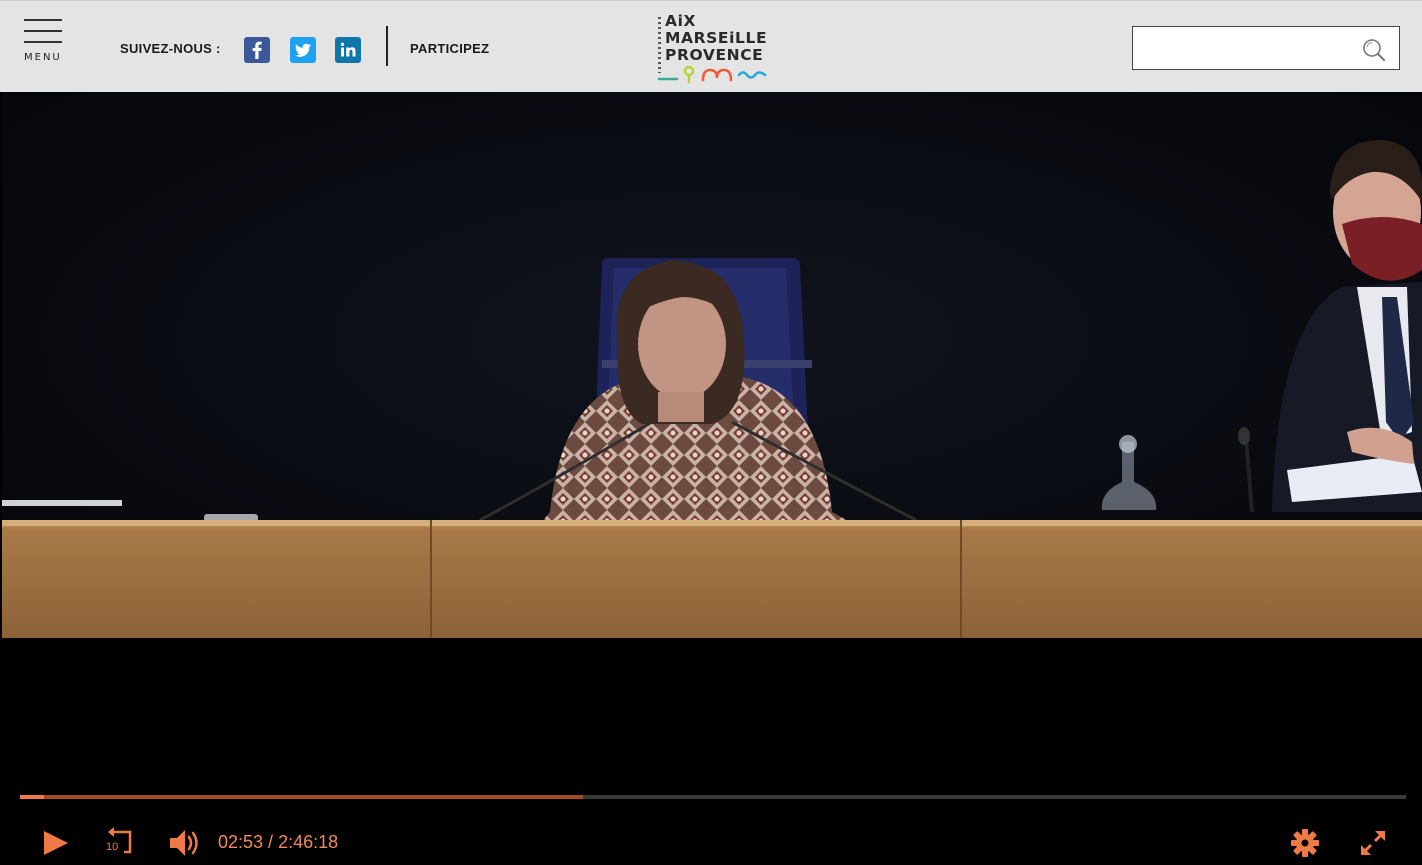 Image resolution: width=1422 pixels, height=865 pixels. I want to click on logo-line-2: MARSEiLLE, so click(716, 38).